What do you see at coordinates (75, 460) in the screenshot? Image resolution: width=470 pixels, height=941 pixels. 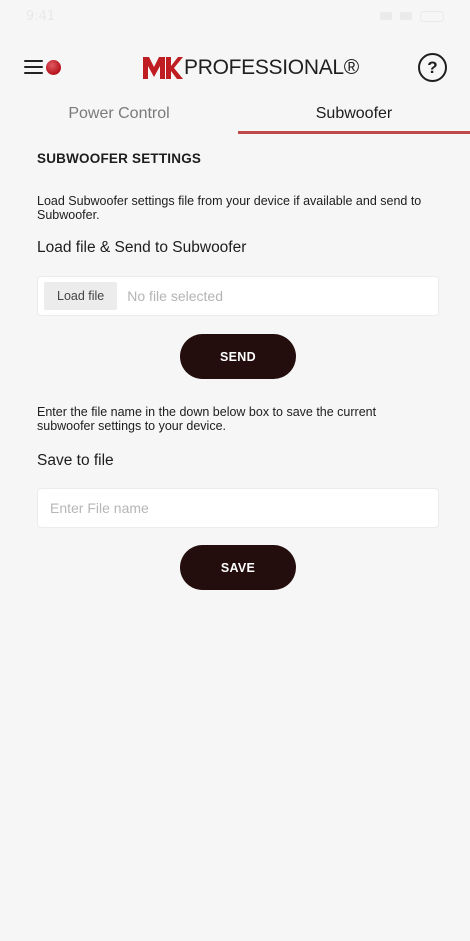 I see `save-label: Save to file` at bounding box center [75, 460].